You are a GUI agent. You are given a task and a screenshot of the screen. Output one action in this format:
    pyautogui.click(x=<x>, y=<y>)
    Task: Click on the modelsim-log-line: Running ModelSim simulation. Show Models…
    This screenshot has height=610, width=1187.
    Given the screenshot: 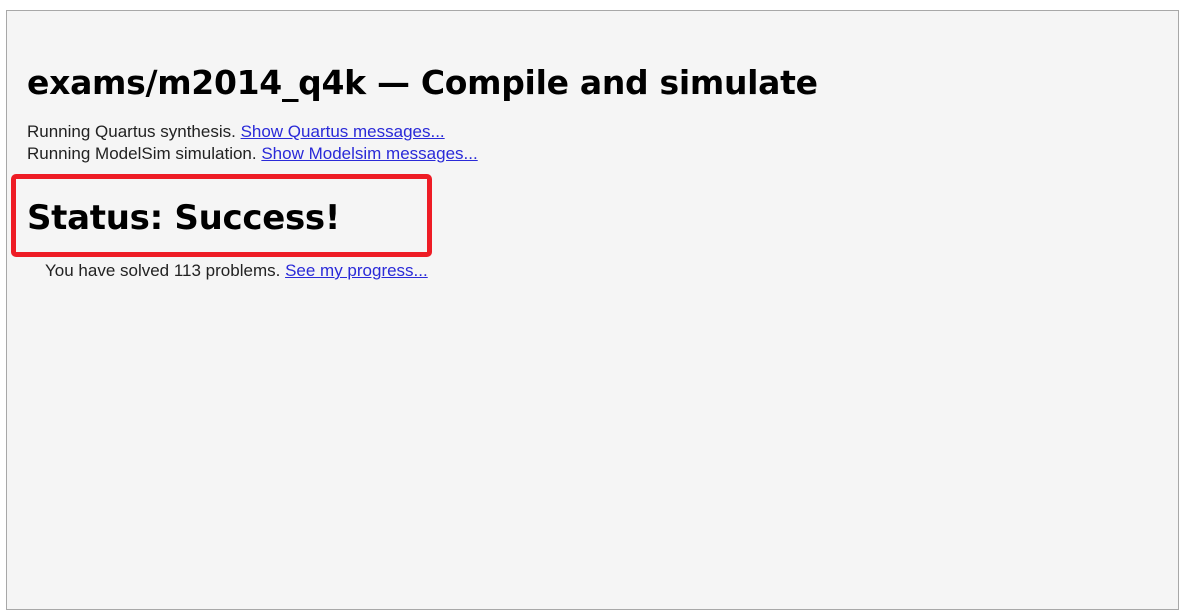 What is the action you would take?
    pyautogui.click(x=252, y=154)
    